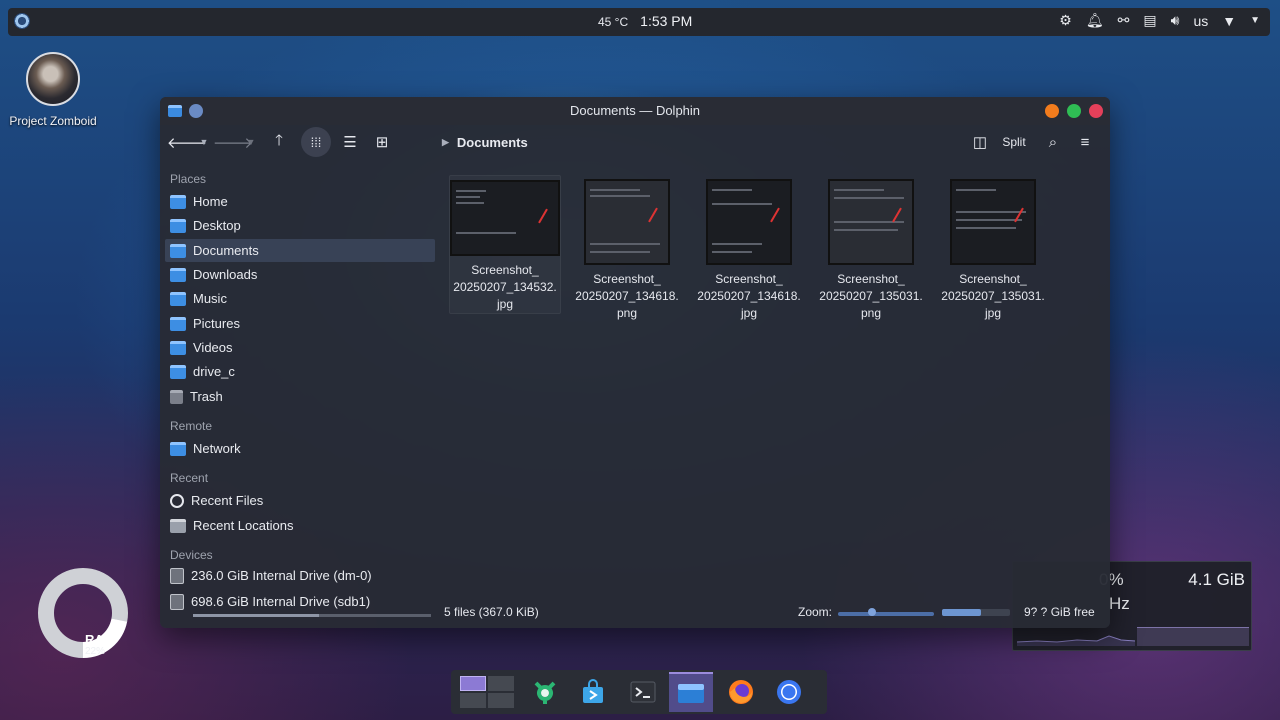 Image resolution: width=1280 pixels, height=720 pixels. What do you see at coordinates (213, 347) in the screenshot?
I see `sidebar-item-label: Videos` at bounding box center [213, 347].